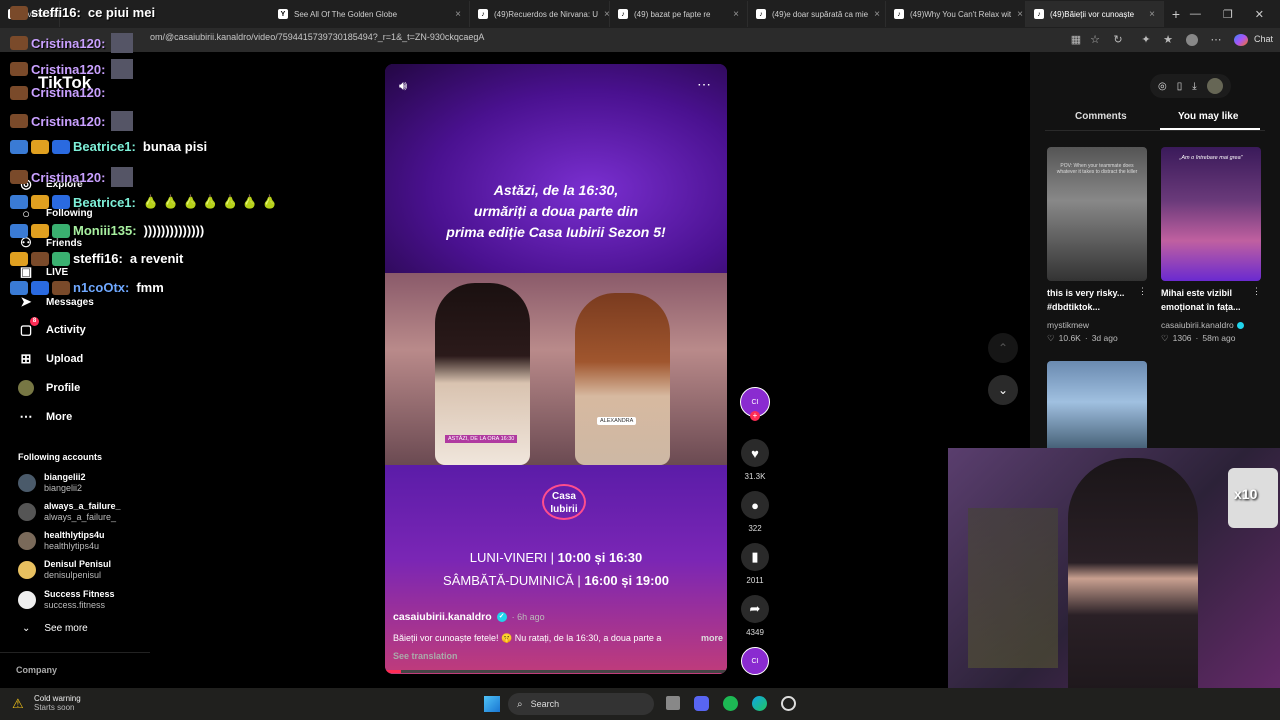 The image size is (1280, 720). I want to click on spotify-icon, so click(730, 703).